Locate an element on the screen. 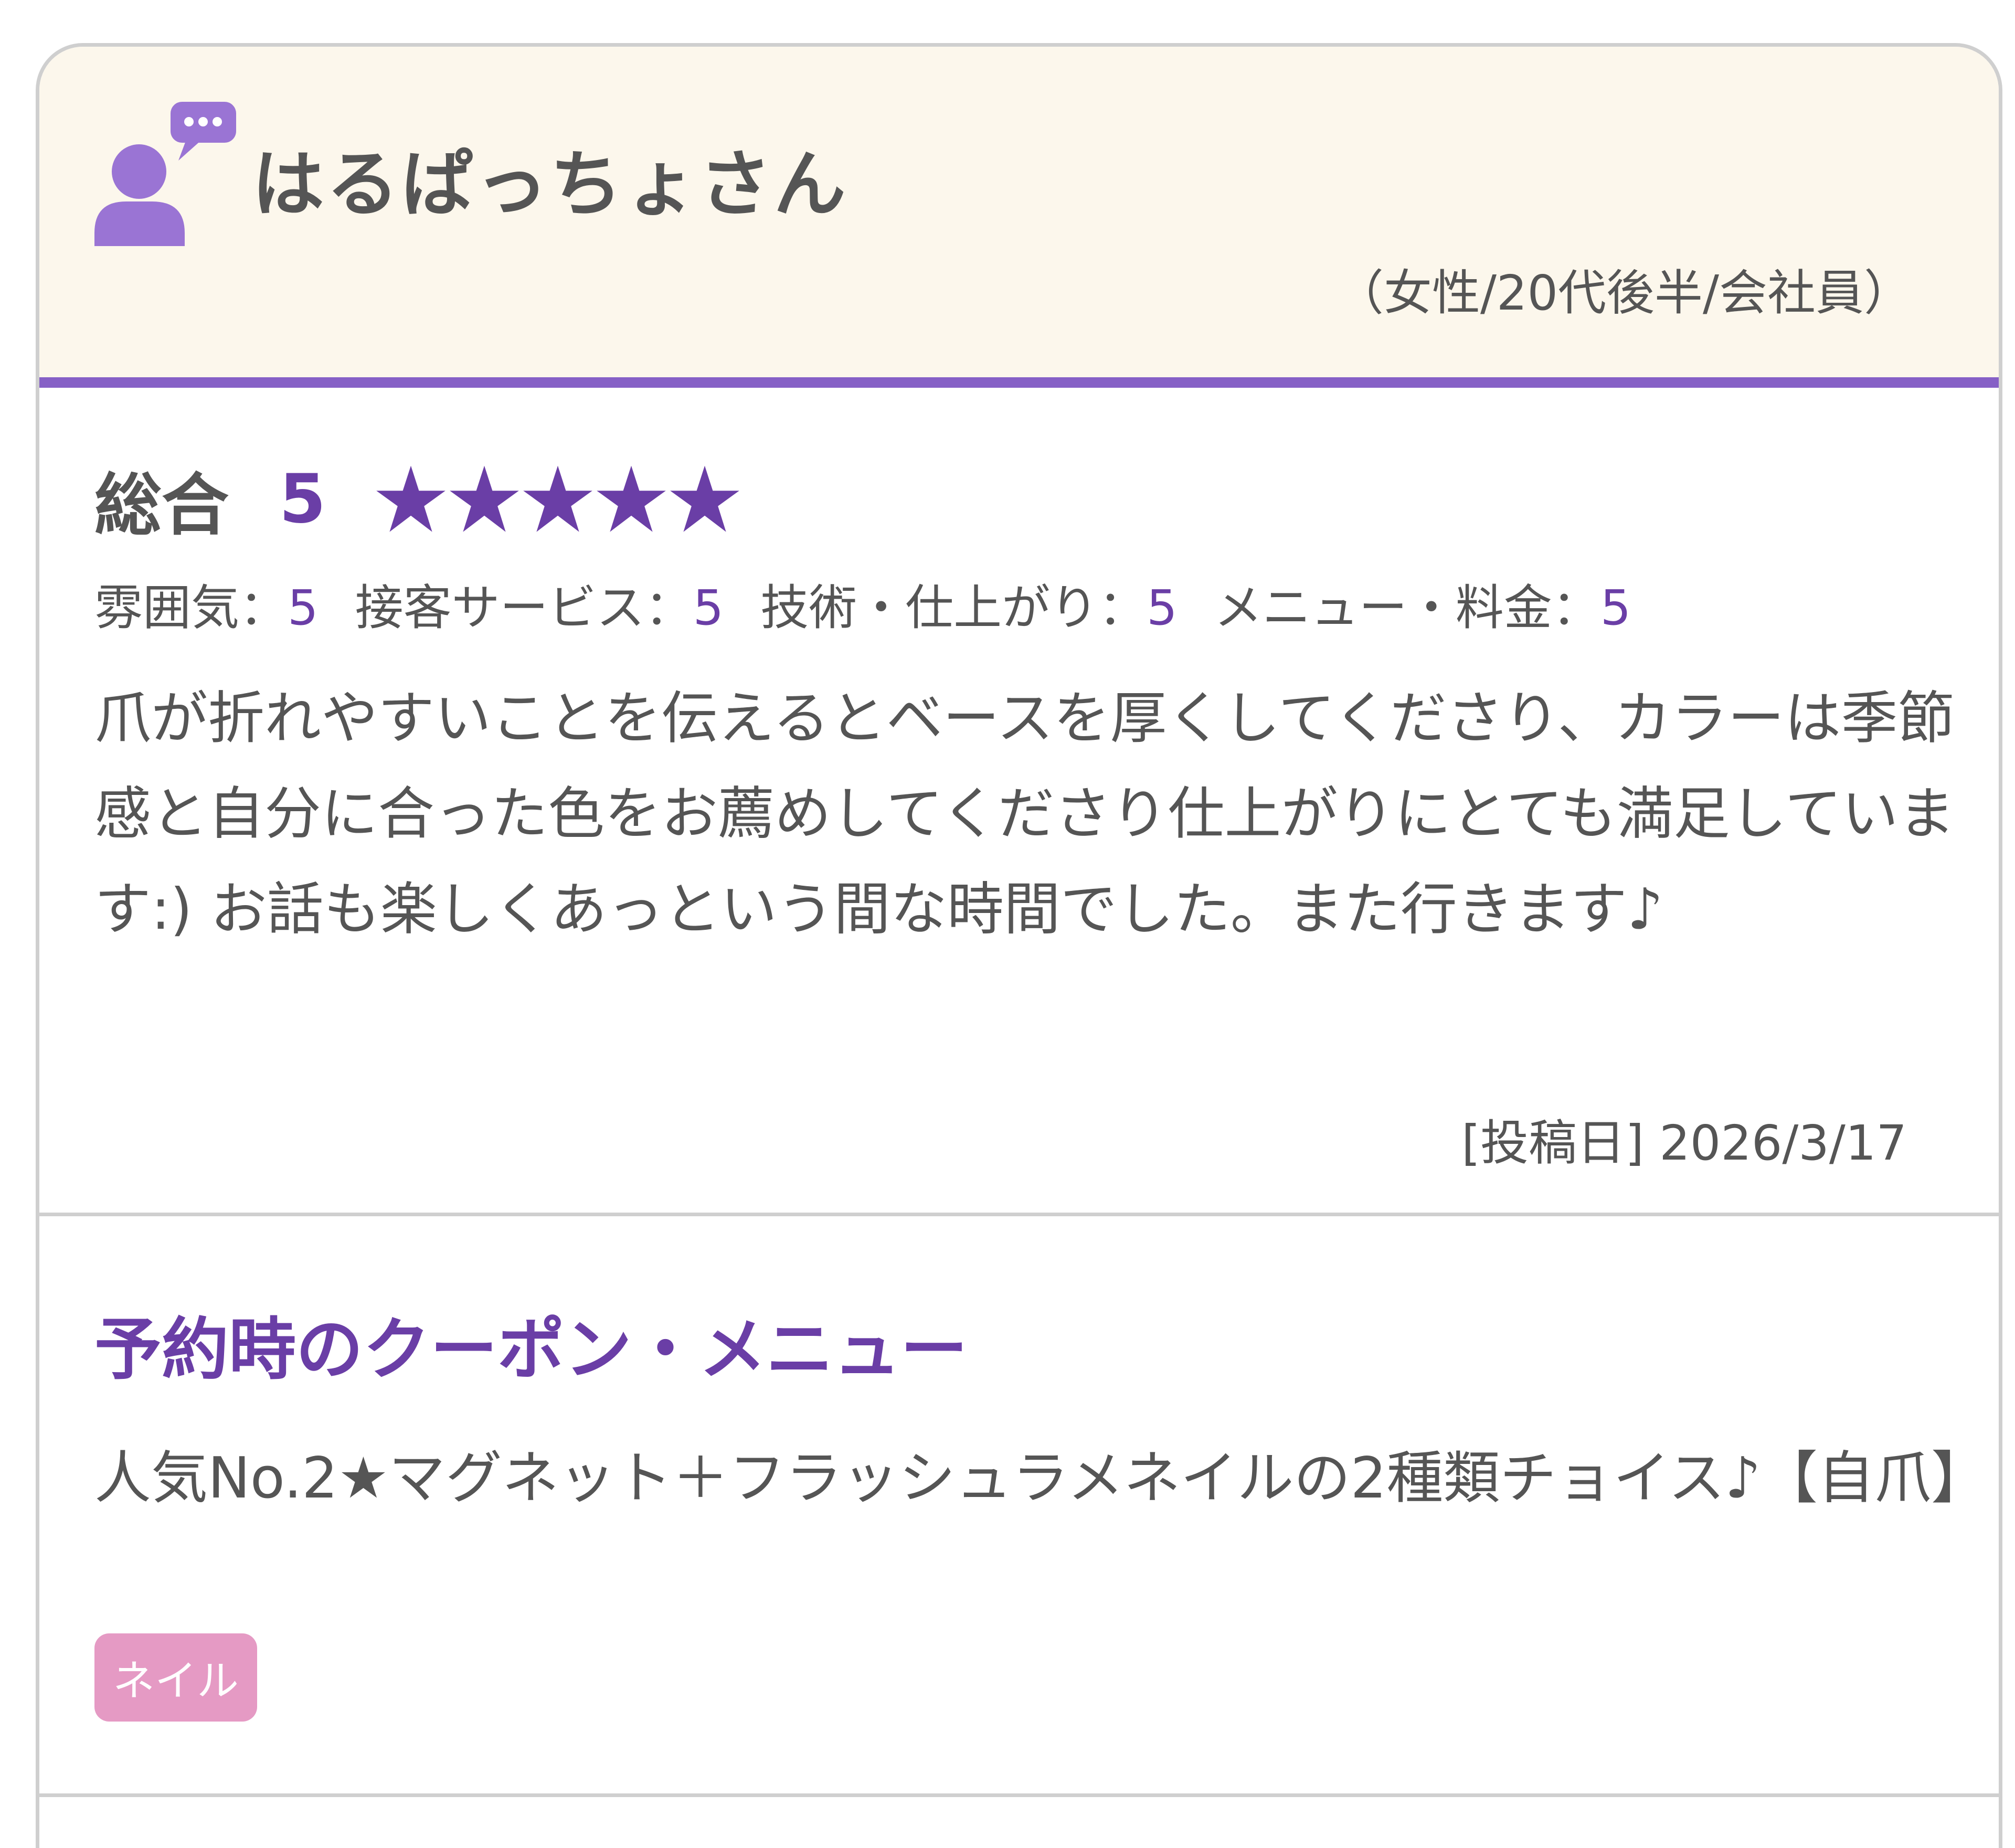 The width and height of the screenshot is (2015, 1848). reviewer-name: はるぱっちょさん is located at coordinates (551, 184).